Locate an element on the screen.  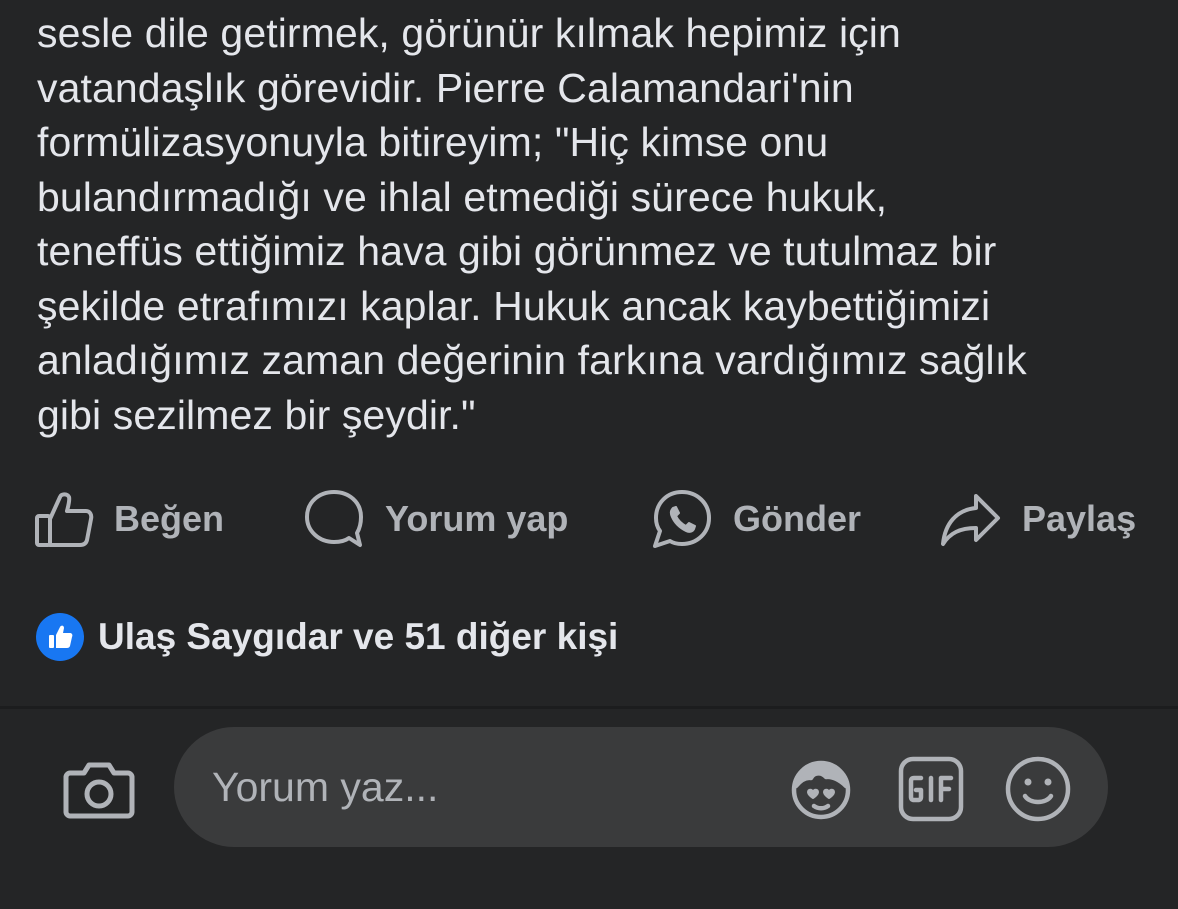
comment-field is located at coordinates (641, 787).